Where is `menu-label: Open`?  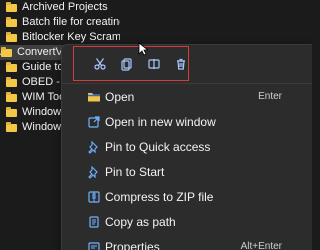 menu-label: Open is located at coordinates (120, 97).